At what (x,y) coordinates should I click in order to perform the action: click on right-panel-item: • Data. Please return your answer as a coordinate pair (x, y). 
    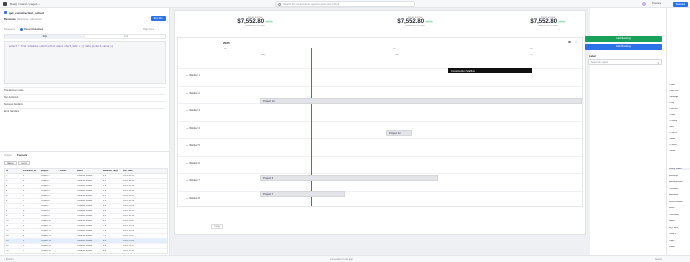
    Looking at the image, I should click on (679, 115).